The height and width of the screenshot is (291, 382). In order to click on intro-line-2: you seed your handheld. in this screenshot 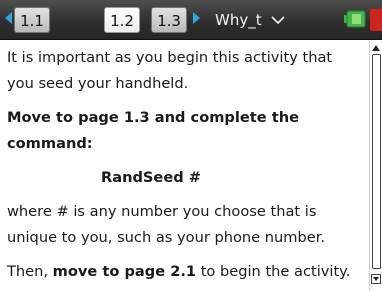, I will do `click(98, 83)`.